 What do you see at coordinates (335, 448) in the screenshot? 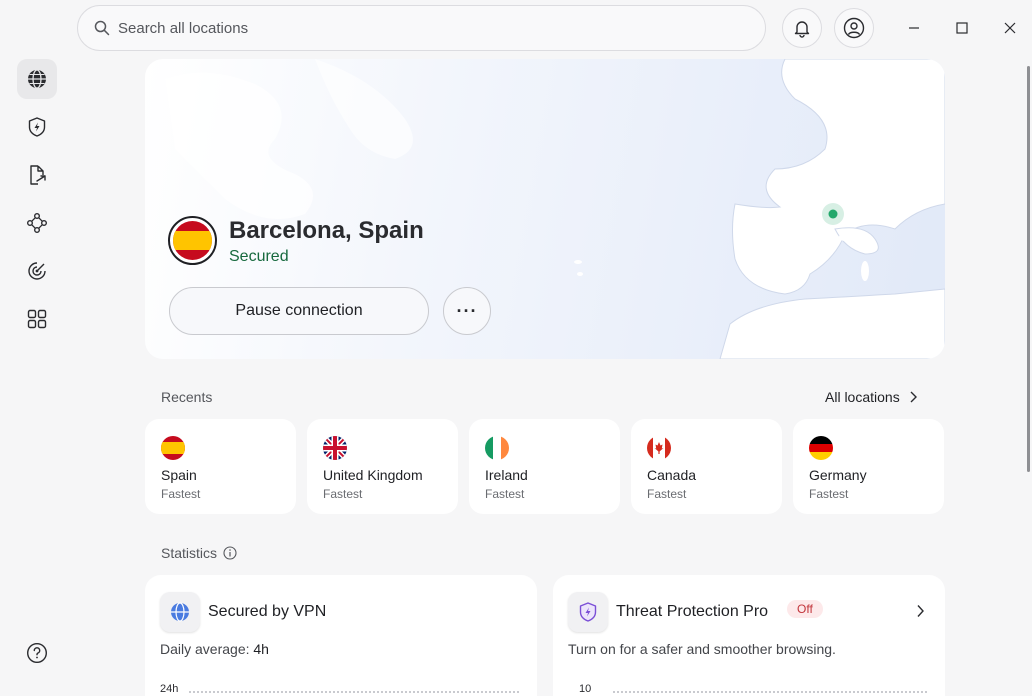
I see `uk-flag-icon` at bounding box center [335, 448].